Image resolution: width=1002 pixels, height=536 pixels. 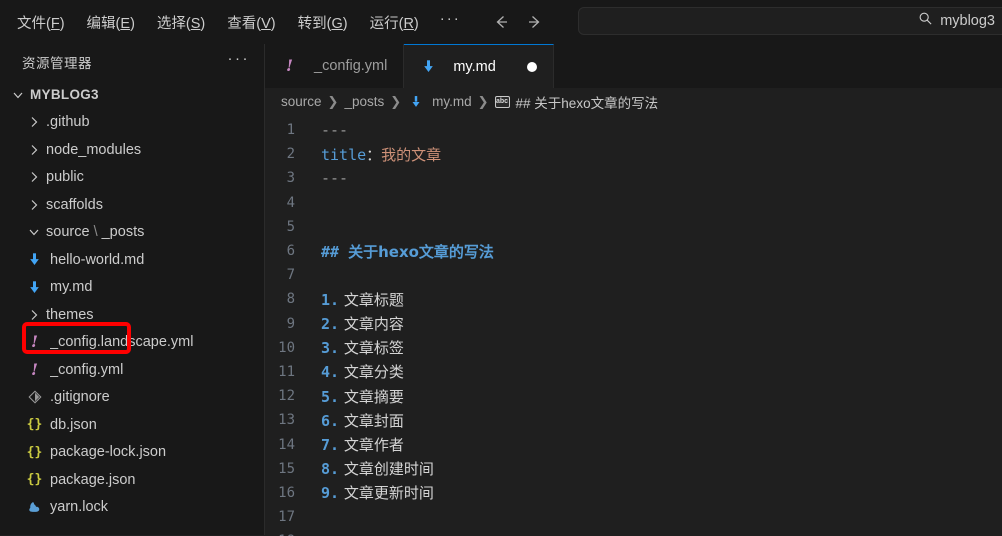 I want to click on line-number: 9, so click(x=290, y=323).